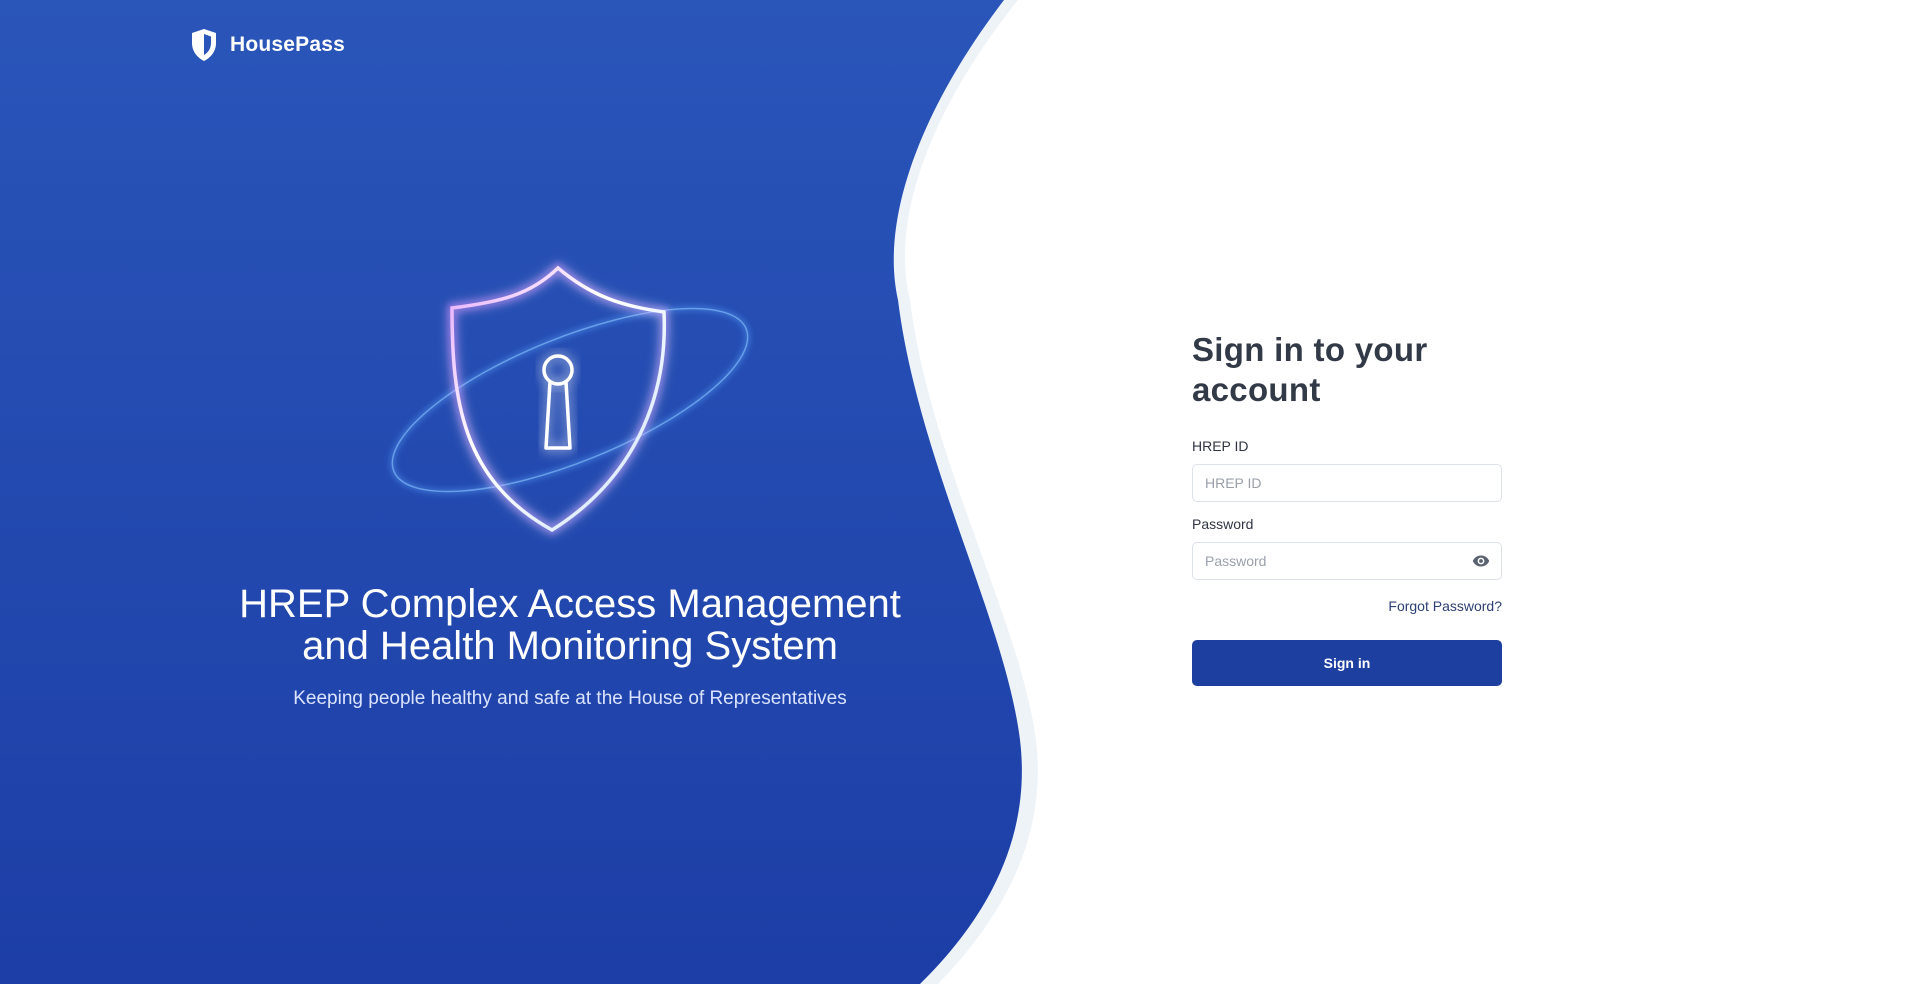 This screenshot has height=984, width=1920. I want to click on eye-icon, so click(1481, 561).